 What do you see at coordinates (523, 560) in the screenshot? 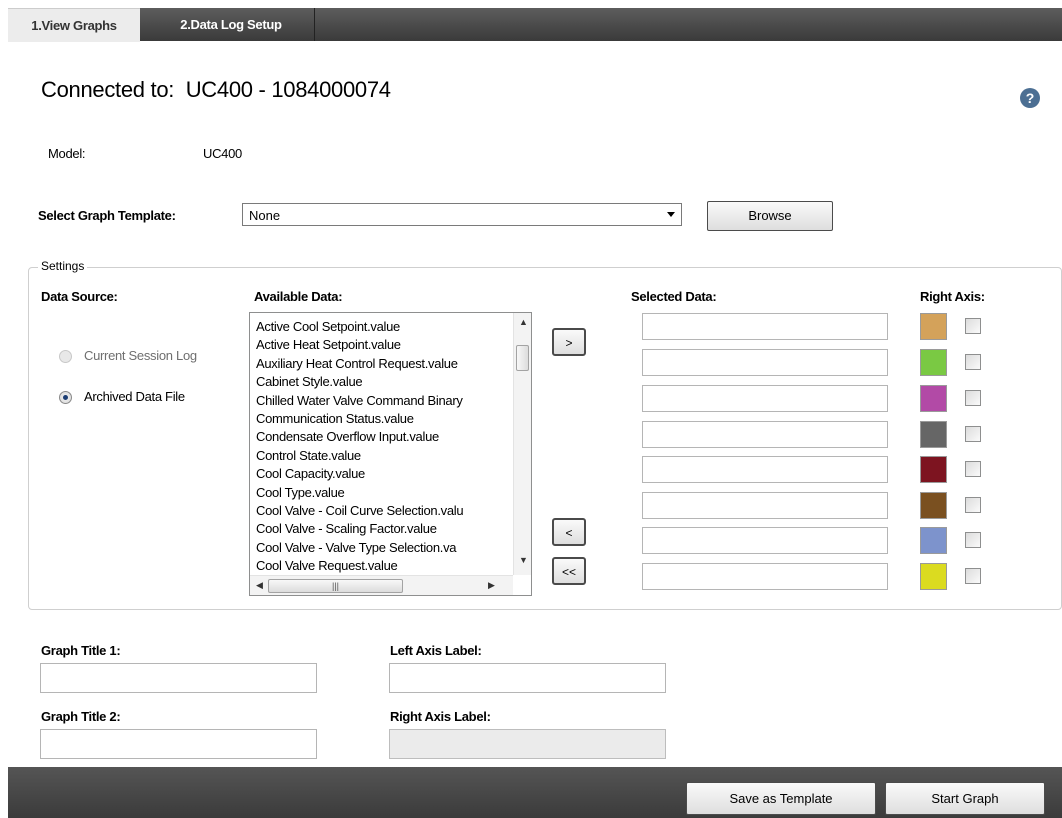
I see `scroll-down-icon: ▼` at bounding box center [523, 560].